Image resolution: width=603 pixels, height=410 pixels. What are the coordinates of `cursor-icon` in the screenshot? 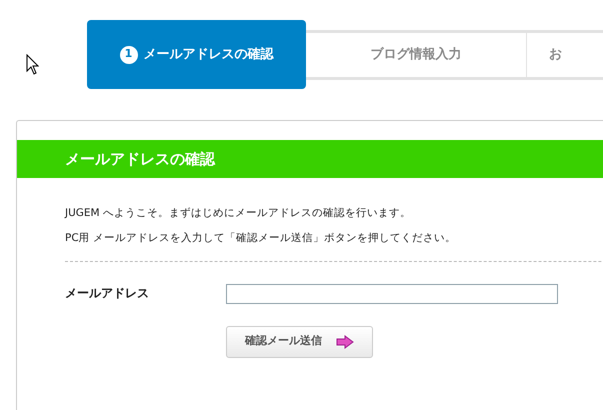 It's located at (32, 64).